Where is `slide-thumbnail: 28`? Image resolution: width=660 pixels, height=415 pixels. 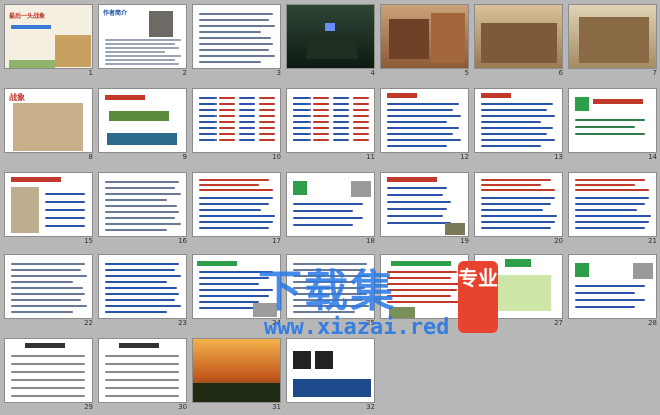
slide-thumbnail: 28 is located at coordinates (613, 291).